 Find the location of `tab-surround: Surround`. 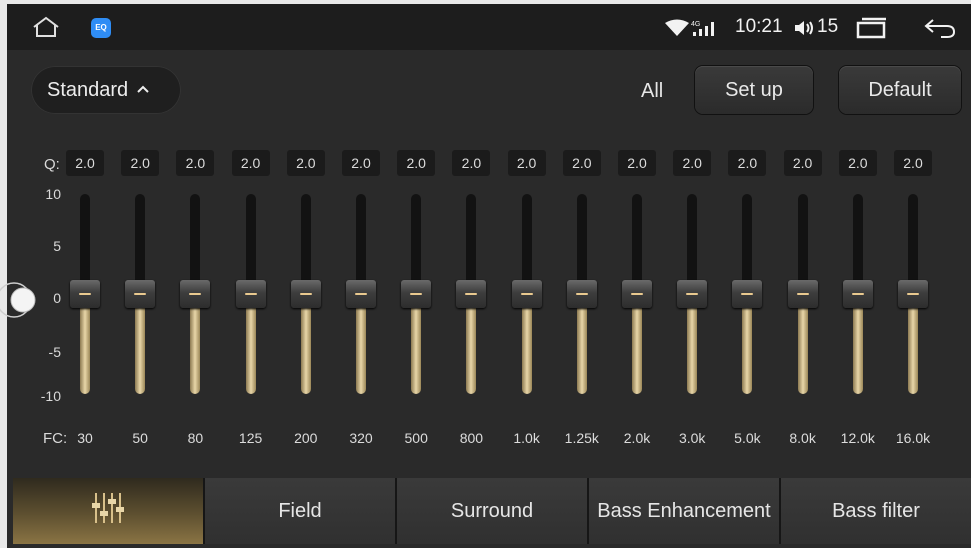

tab-surround: Surround is located at coordinates (493, 511).